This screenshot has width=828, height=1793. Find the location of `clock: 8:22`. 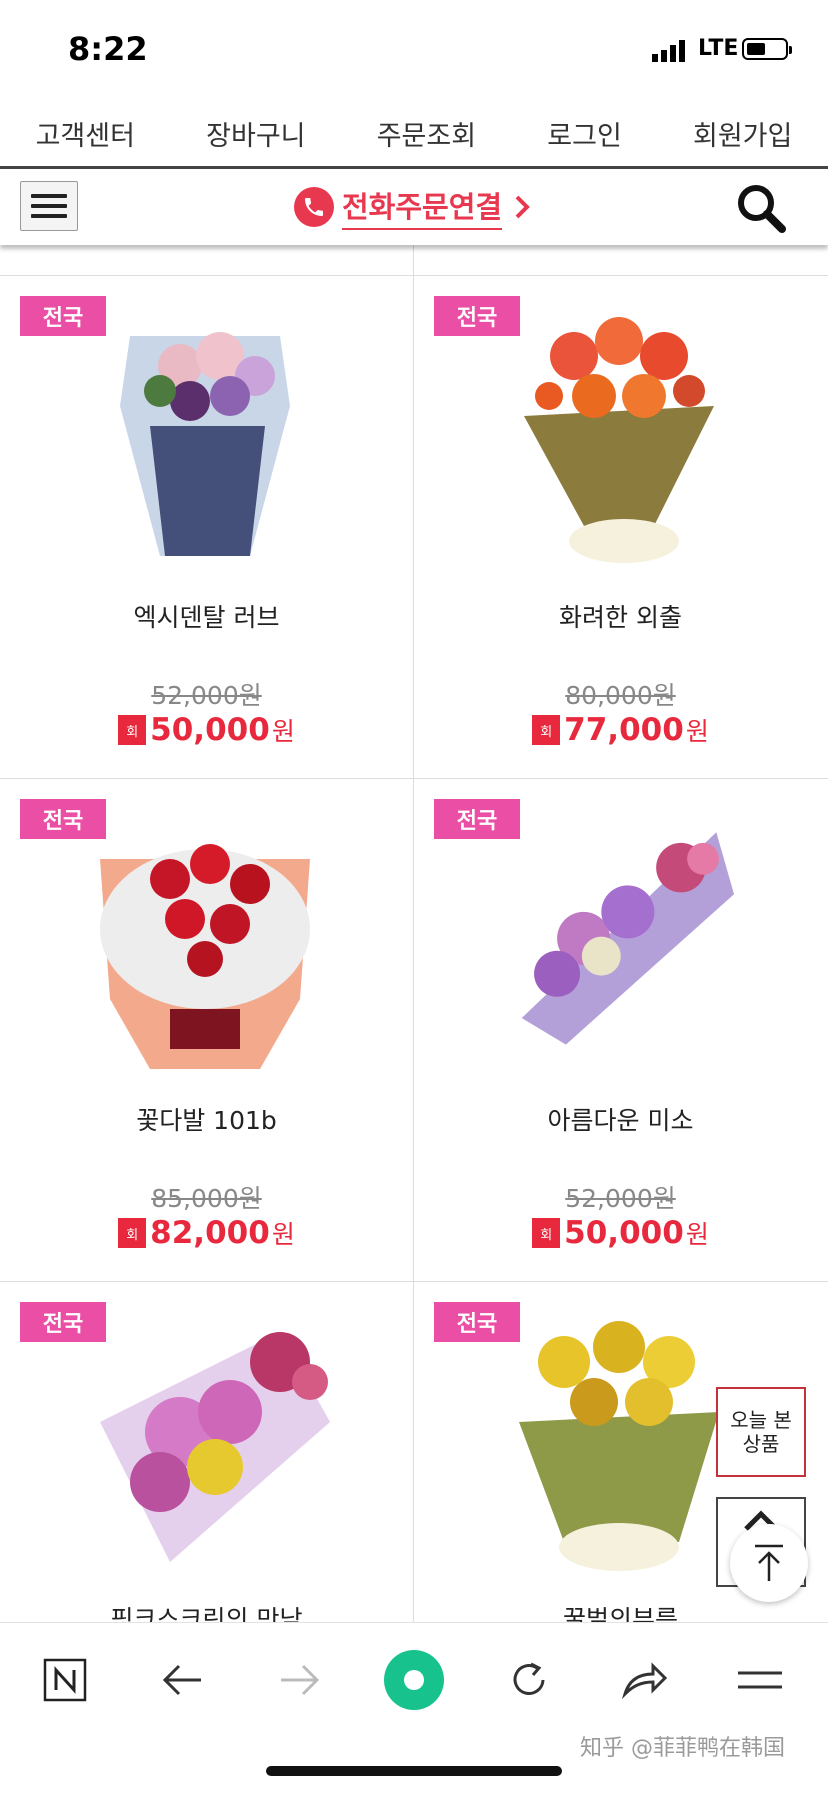

clock: 8:22 is located at coordinates (108, 49).